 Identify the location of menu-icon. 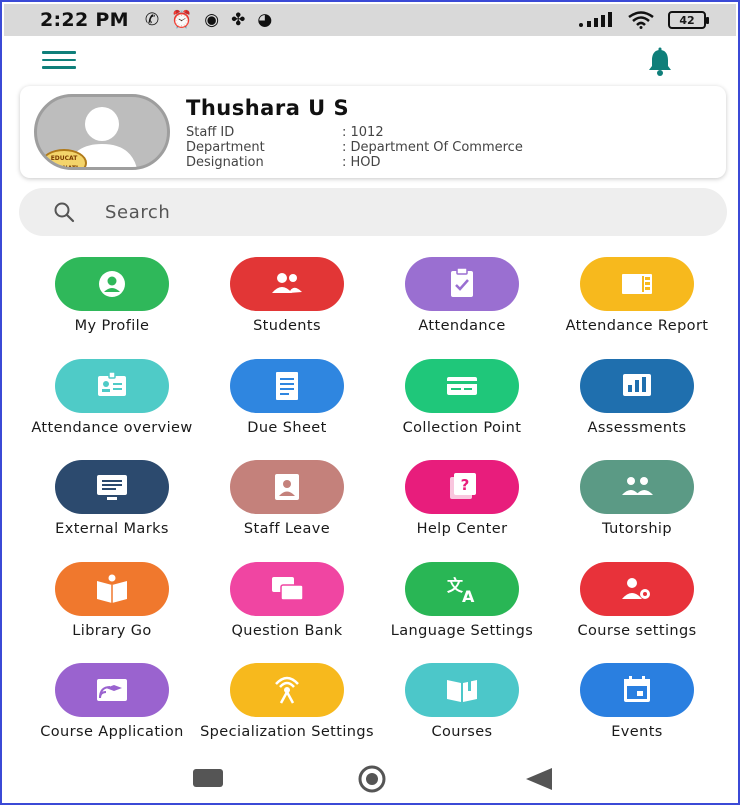
(59, 61).